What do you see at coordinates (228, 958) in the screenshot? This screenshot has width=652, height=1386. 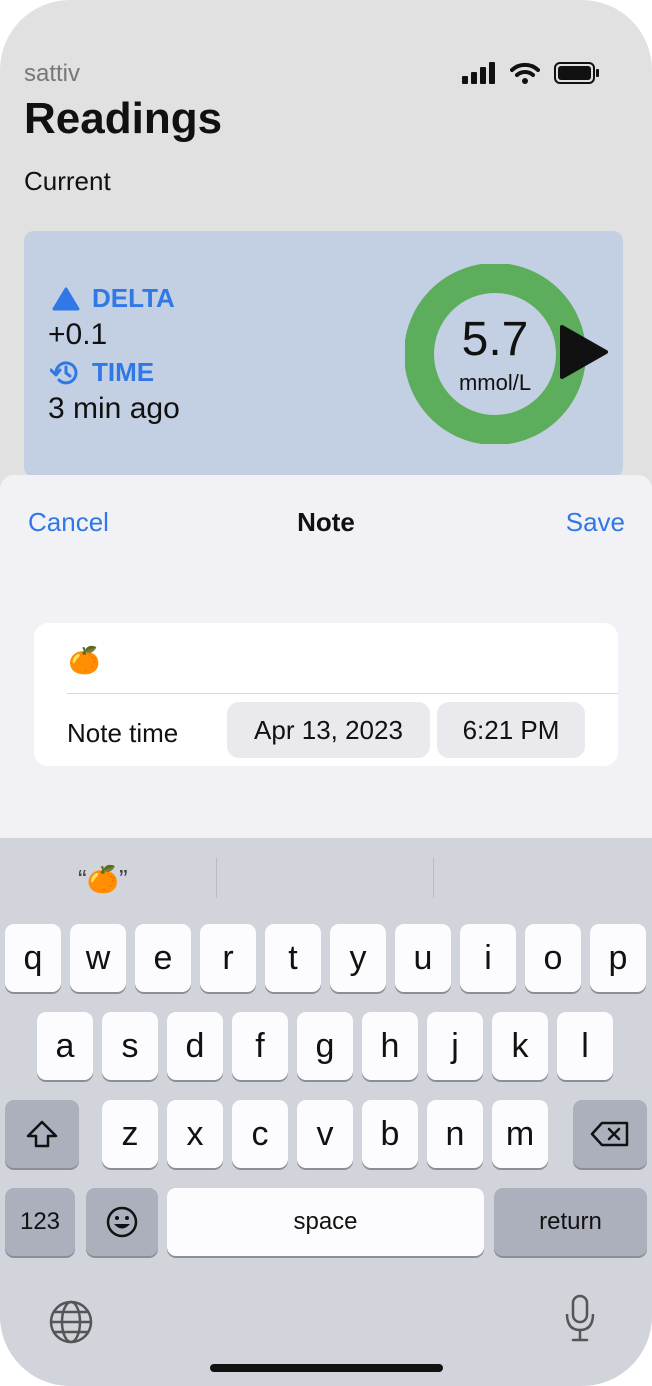 I see `key-r: r` at bounding box center [228, 958].